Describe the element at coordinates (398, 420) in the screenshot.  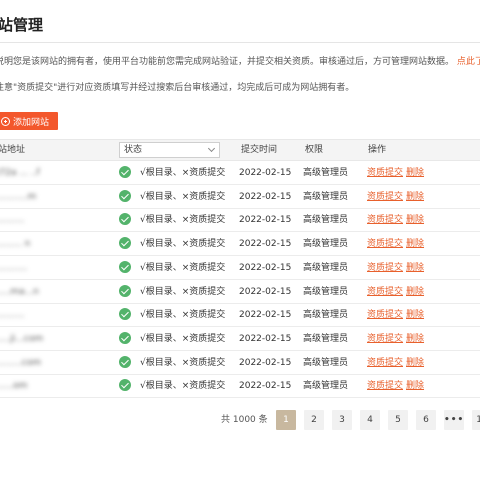
I see `page-button-5: 5` at that location.